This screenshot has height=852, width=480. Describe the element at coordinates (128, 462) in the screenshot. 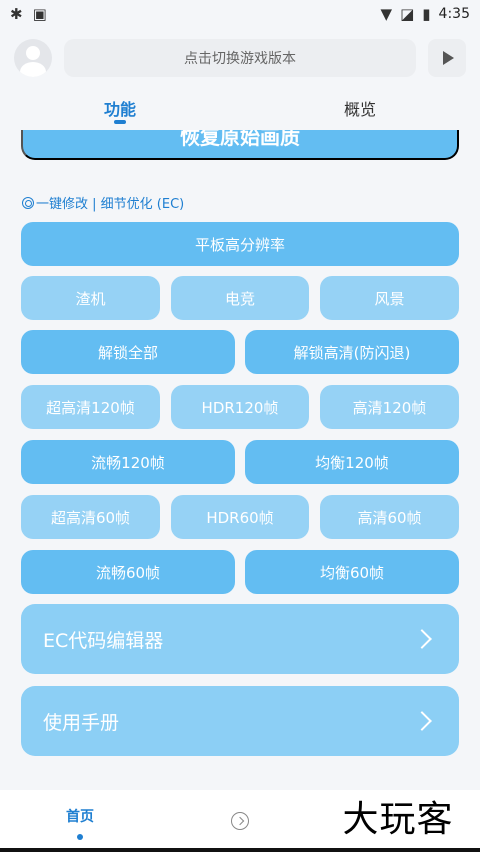

I see `smooth-120fps-button: 流畅120帧` at that location.